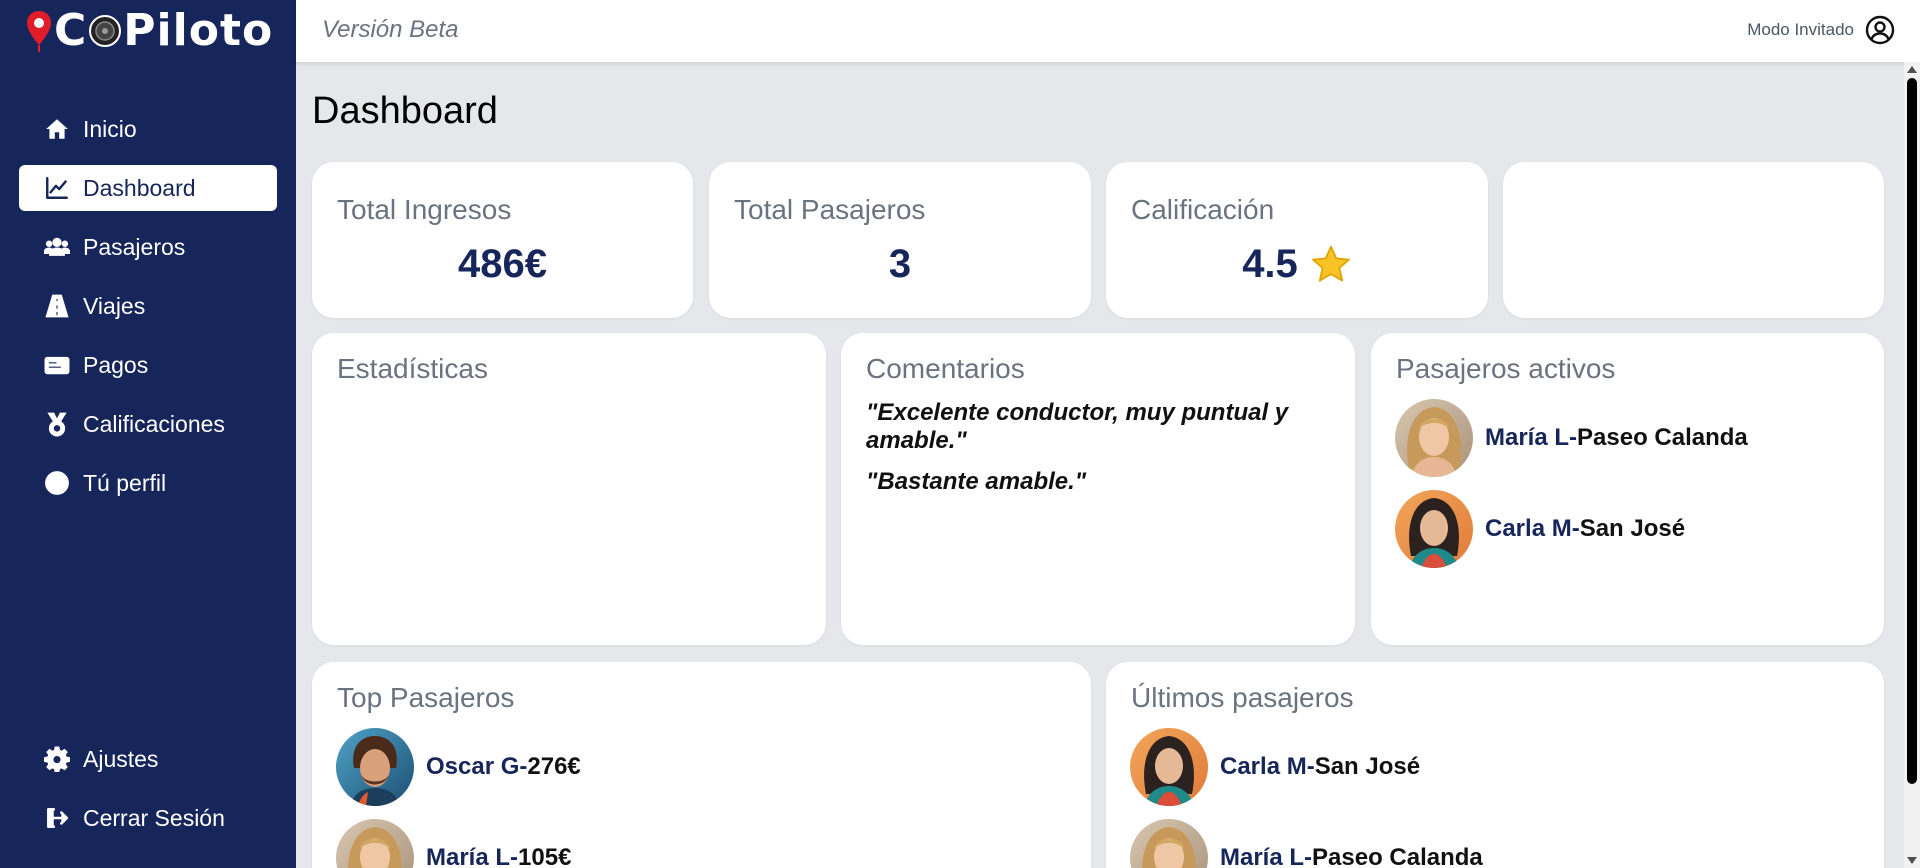 The width and height of the screenshot is (1920, 868). I want to click on stat-title: Total Pasajeros, so click(830, 209).